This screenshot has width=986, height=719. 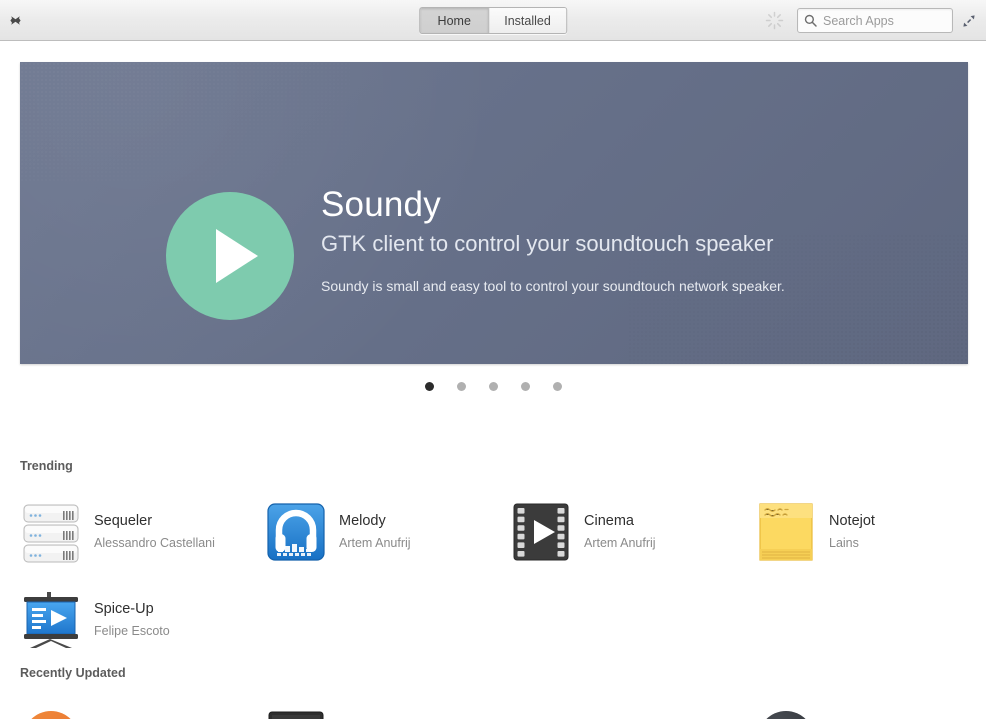 I want to click on search-box, so click(x=875, y=20).